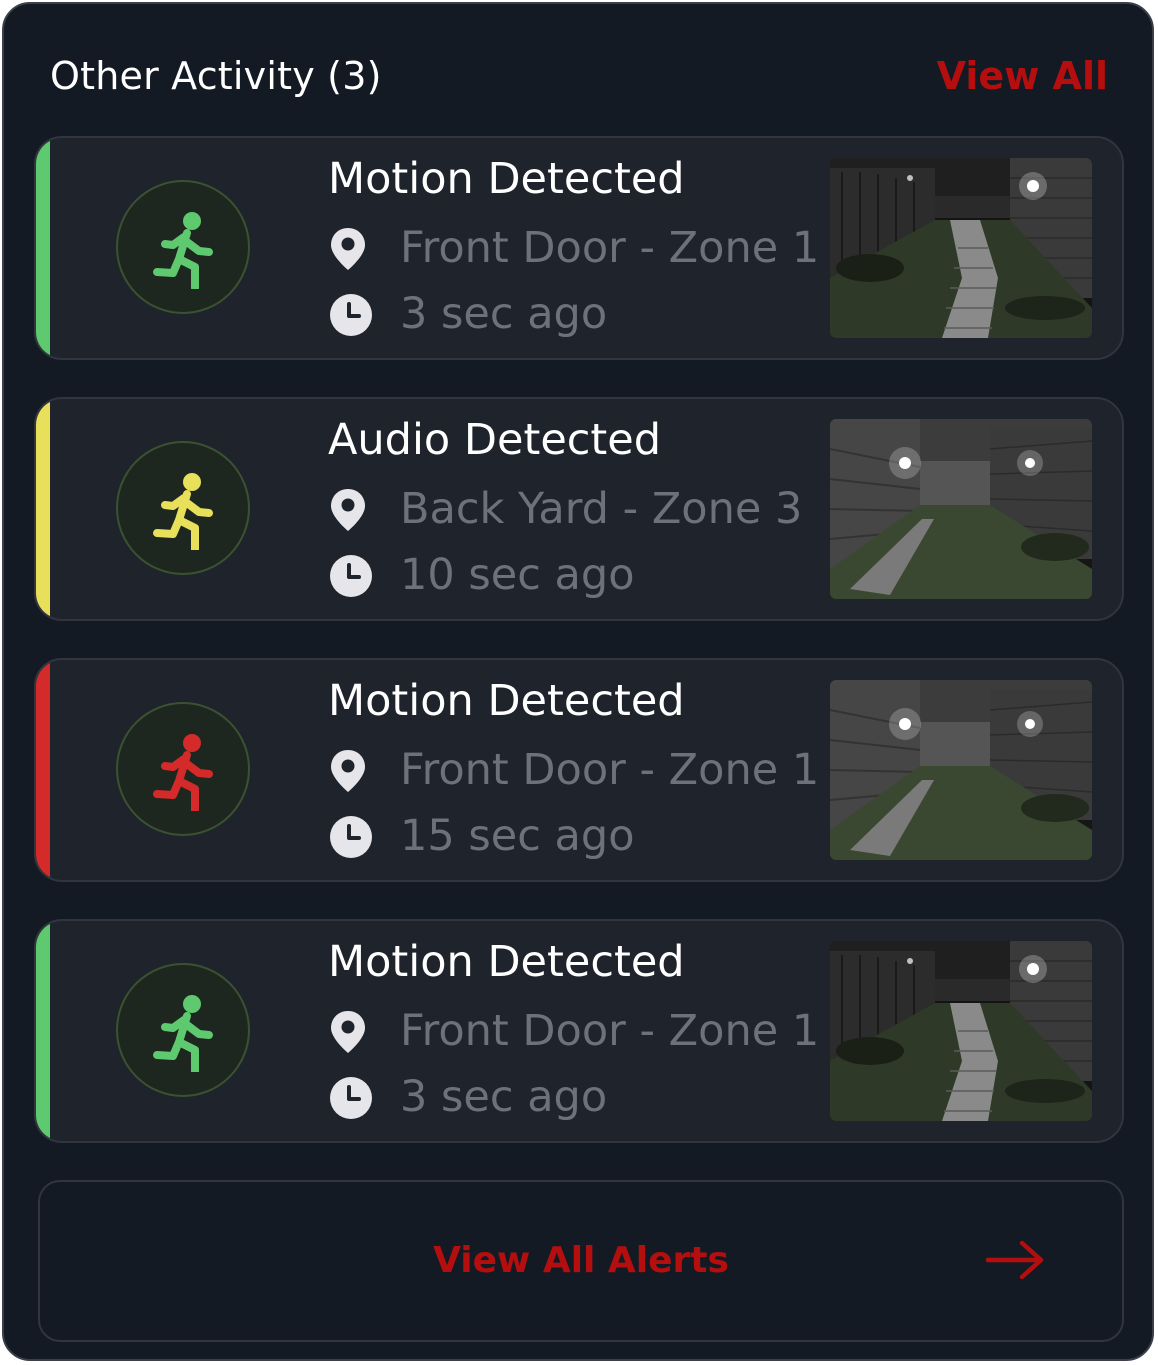 Image resolution: width=1158 pixels, height=1365 pixels. I want to click on panel-header: Other Activity (3) View All, so click(578, 69).